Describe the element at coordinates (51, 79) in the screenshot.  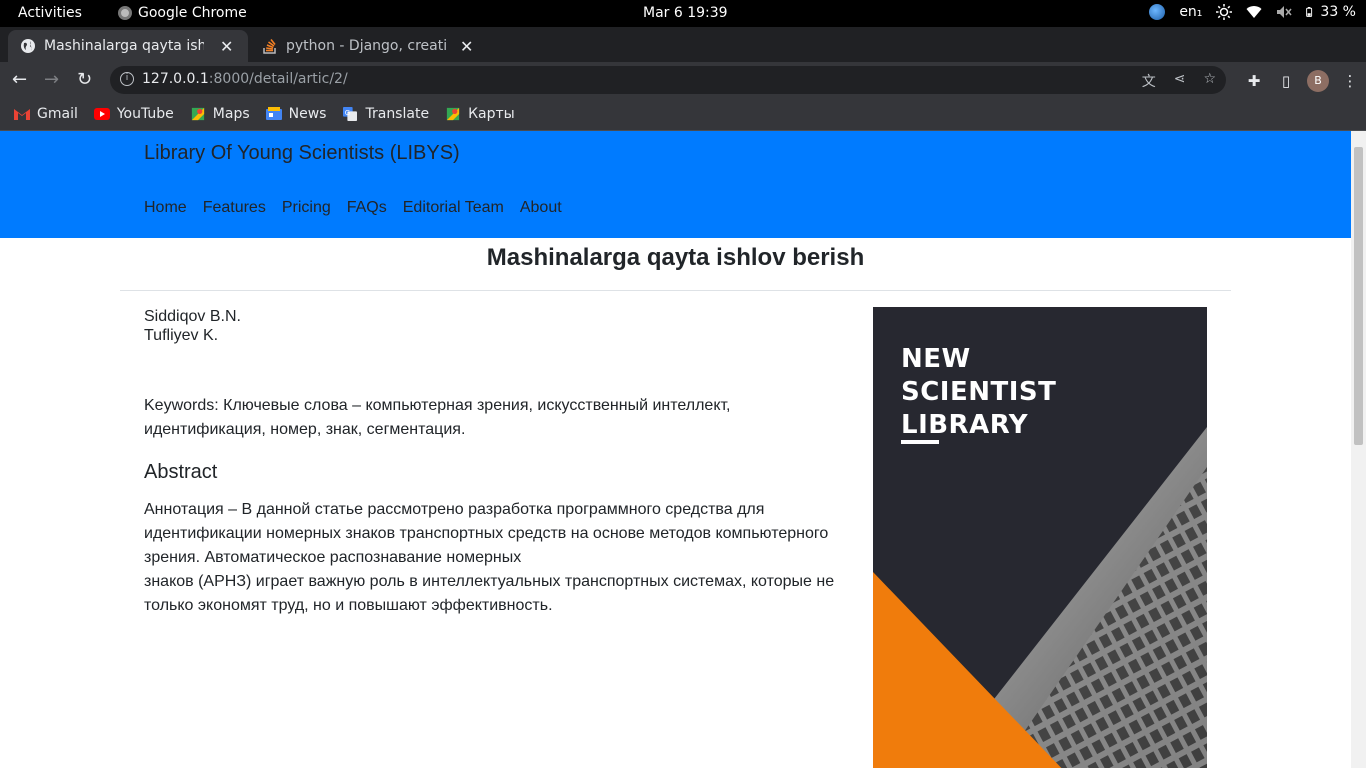
I see `forward-button: →` at that location.